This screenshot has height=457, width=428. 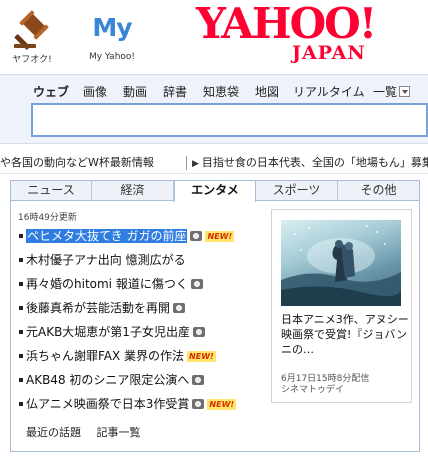 I want to click on search-tab-web: ウェブ, so click(x=51, y=91).